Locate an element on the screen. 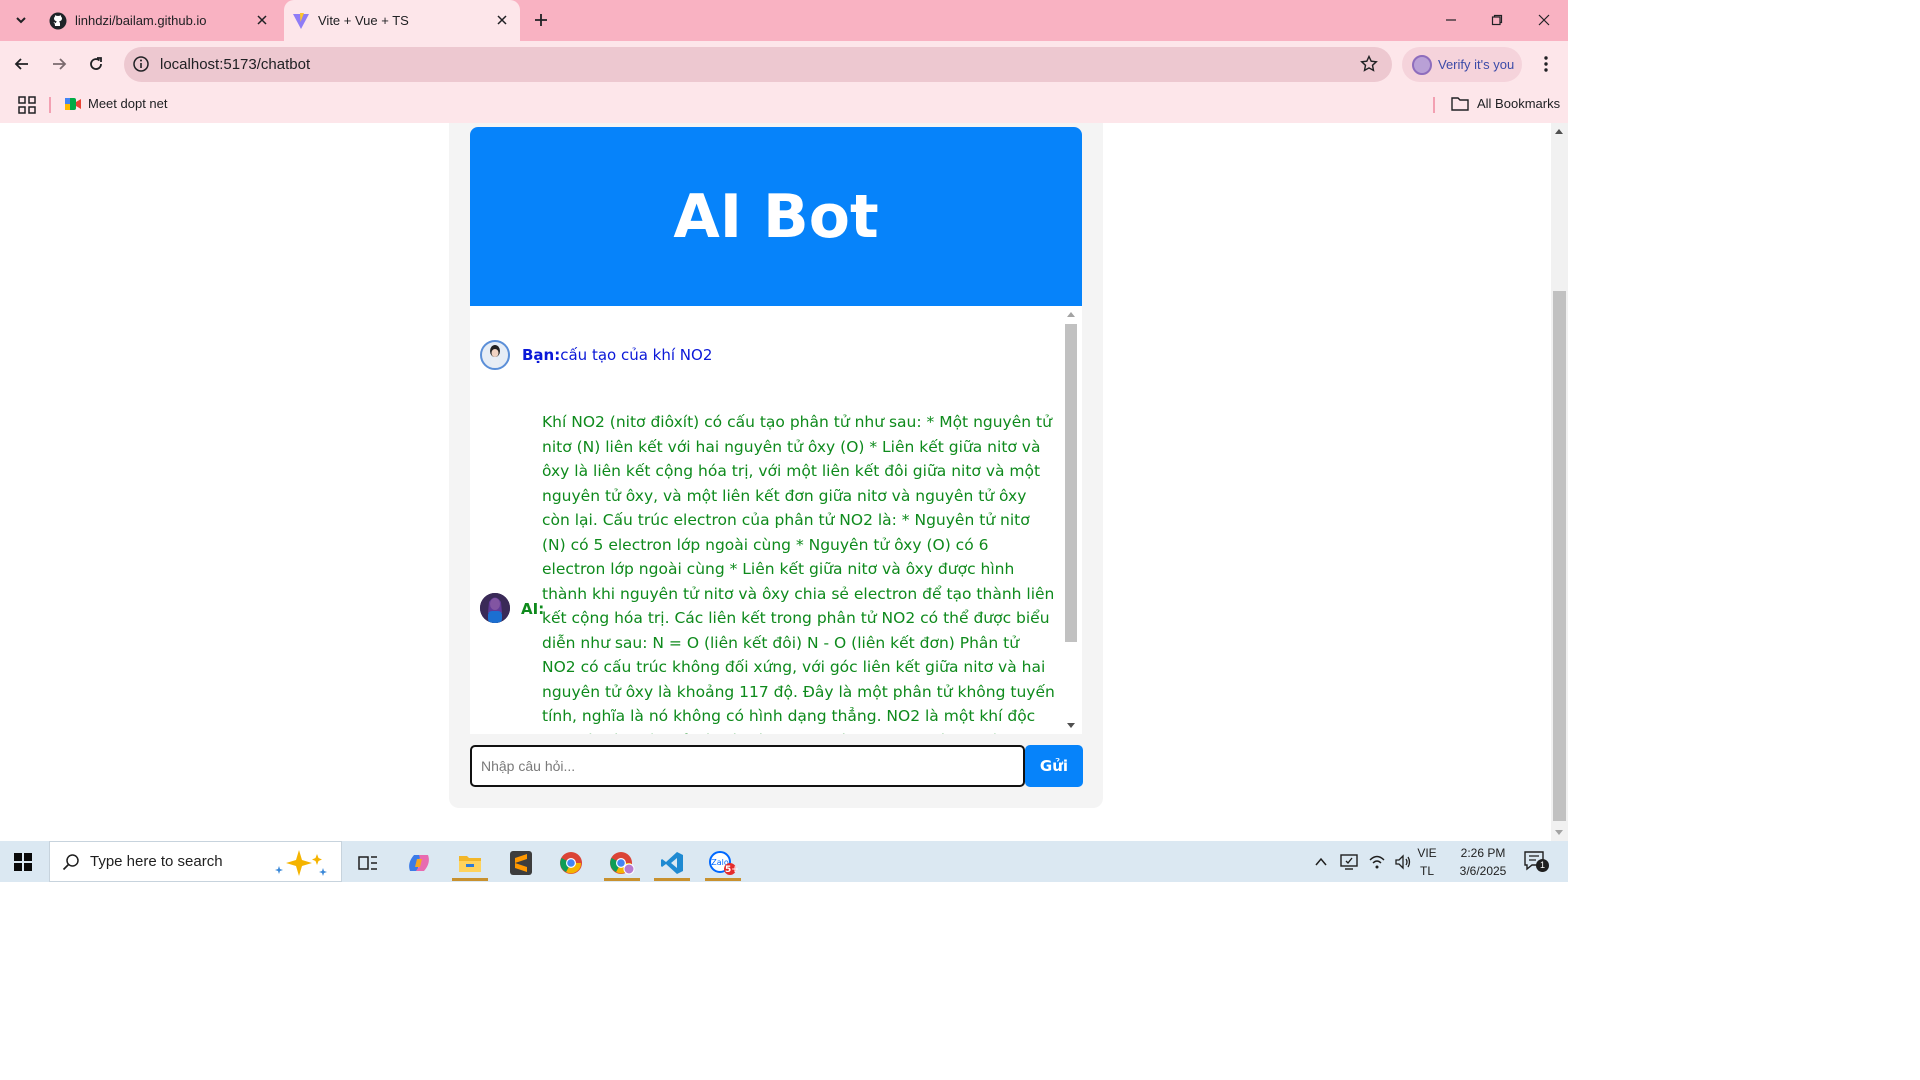 The height and width of the screenshot is (1080, 1920). monitor-icon is located at coordinates (1349, 861).